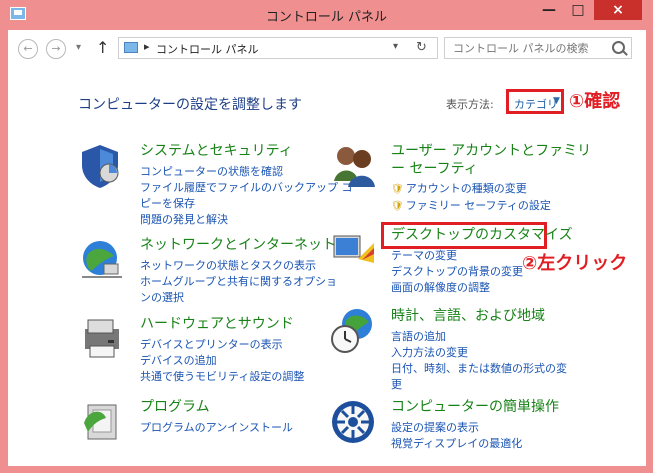  I want to click on link-add-language: 言語の追加, so click(479, 337).